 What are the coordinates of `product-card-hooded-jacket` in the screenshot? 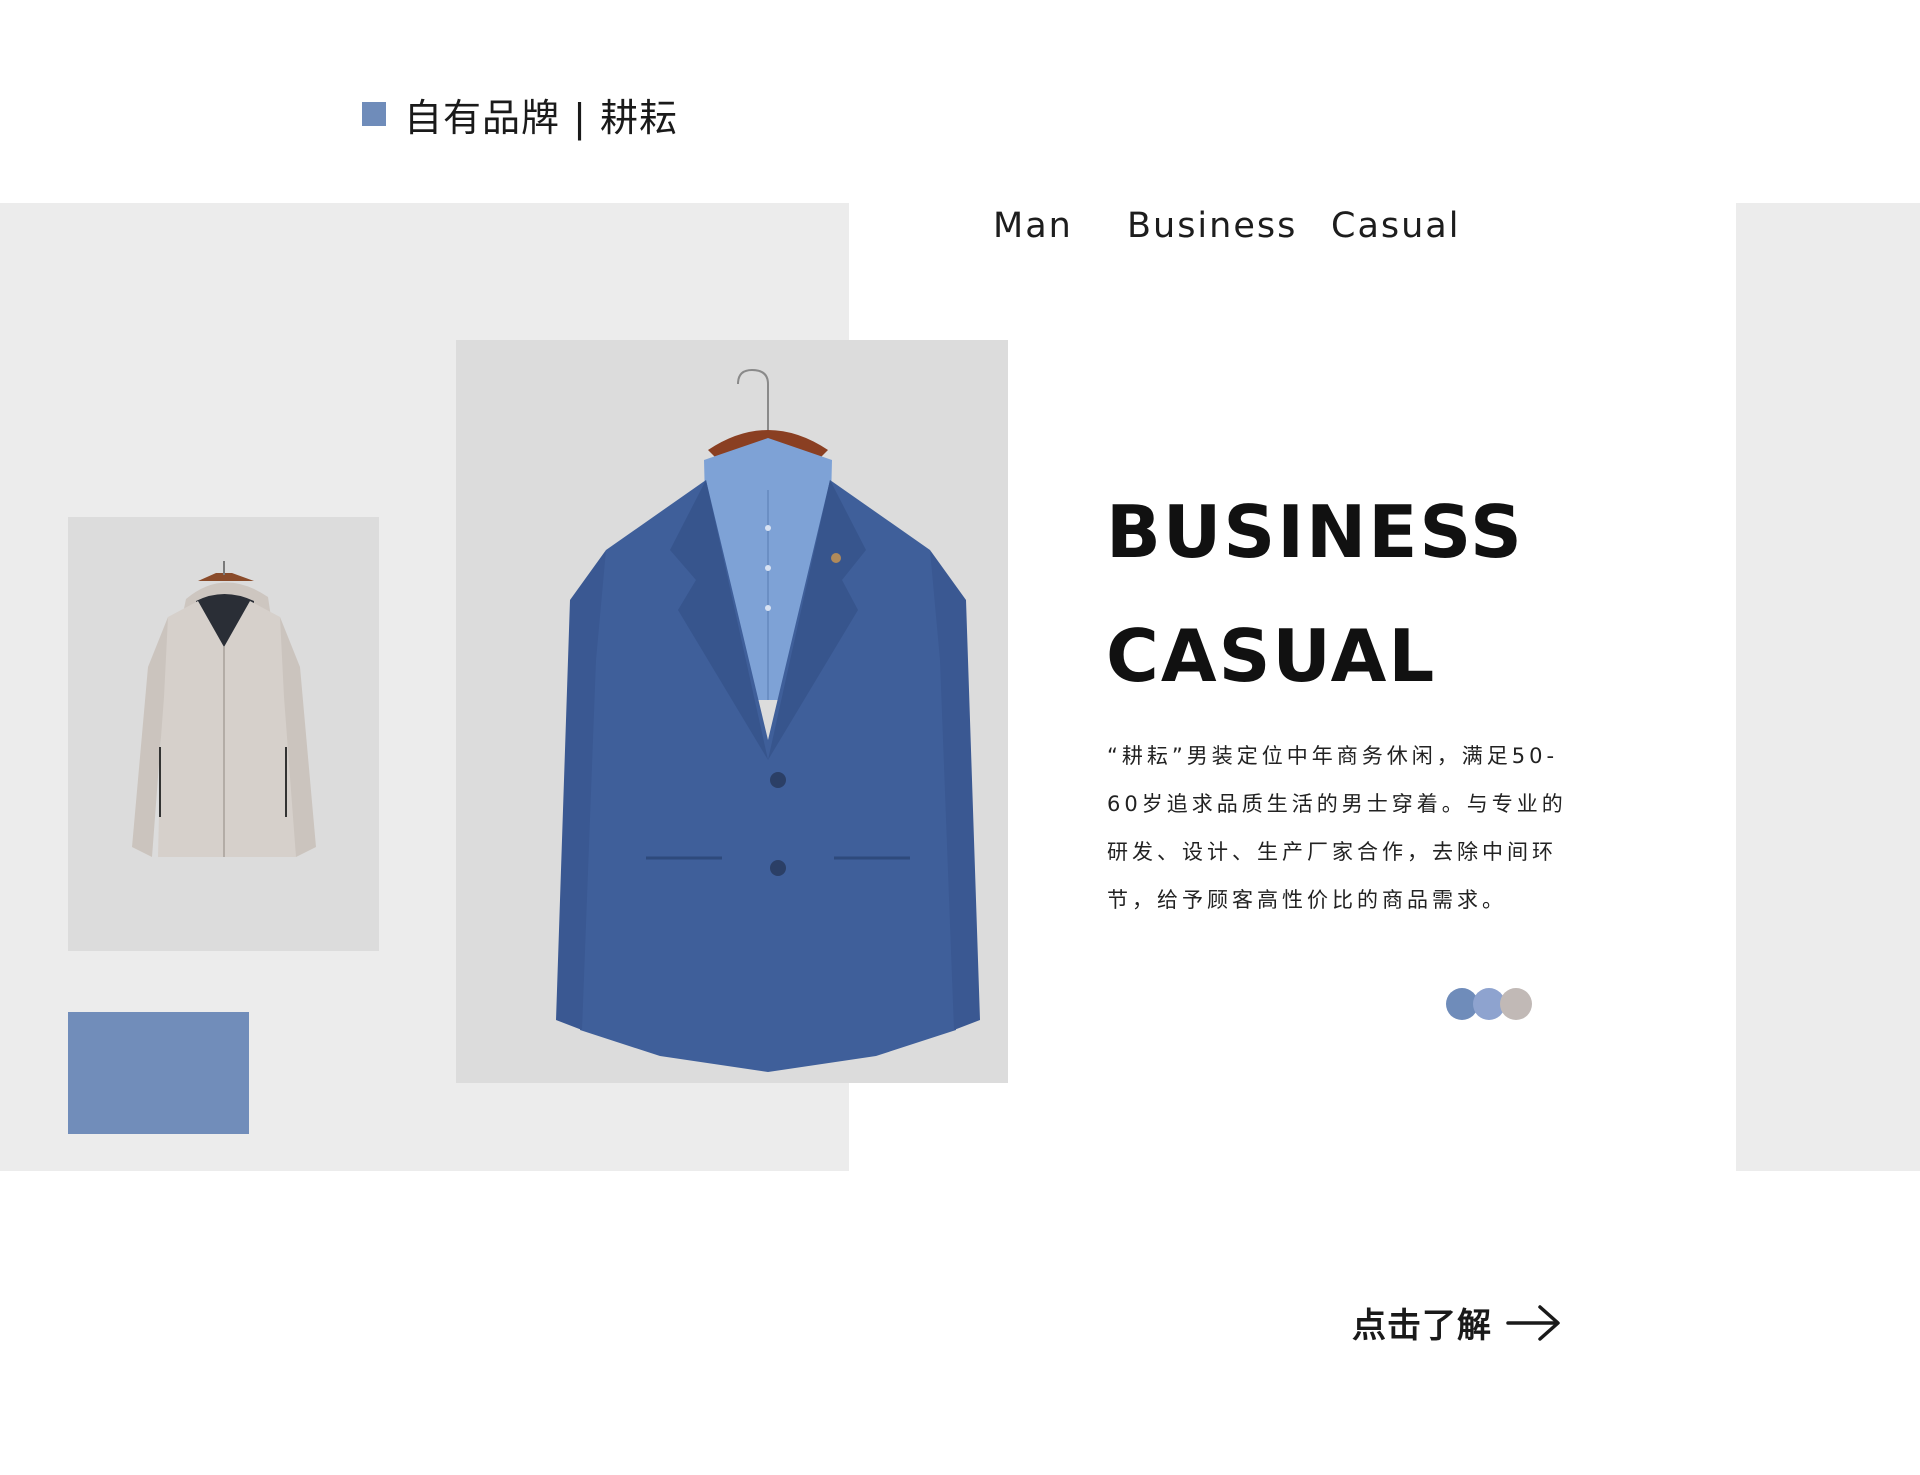 It's located at (223, 734).